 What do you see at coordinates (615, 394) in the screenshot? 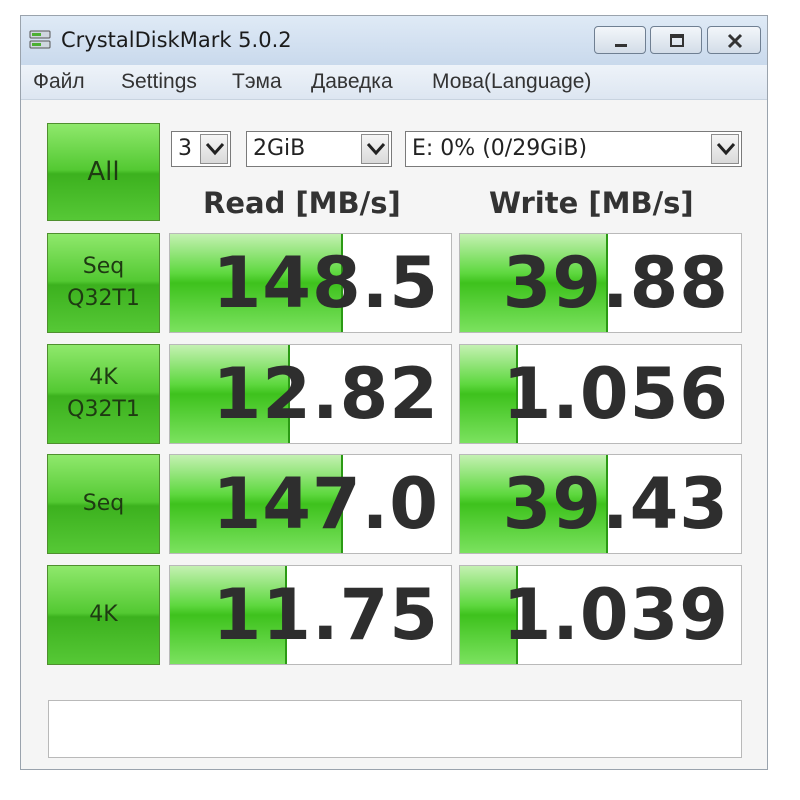
I see `write-value: 1.056` at bounding box center [615, 394].